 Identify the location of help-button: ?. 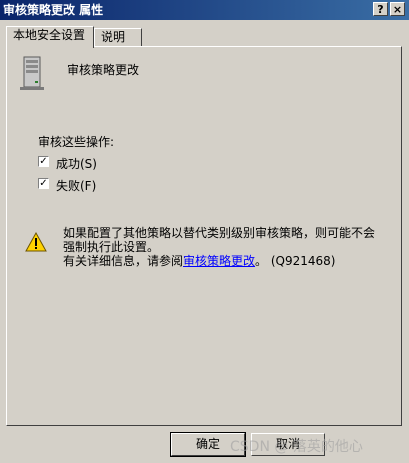
(380, 9).